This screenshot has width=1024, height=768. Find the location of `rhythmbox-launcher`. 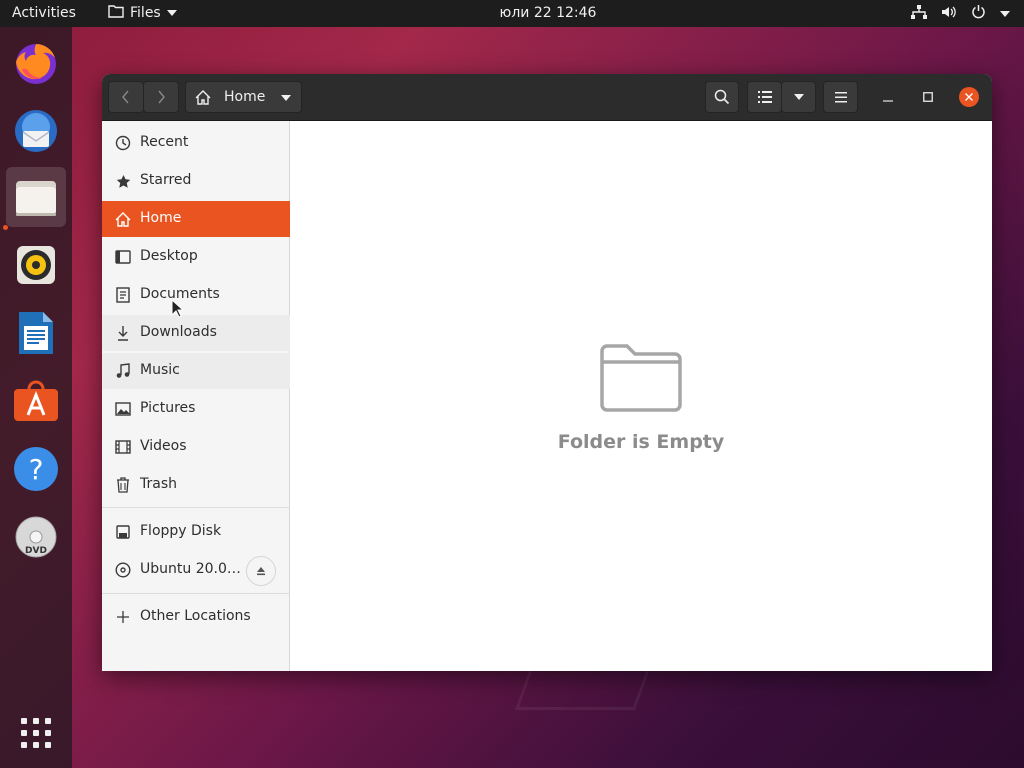

rhythmbox-launcher is located at coordinates (36, 265).